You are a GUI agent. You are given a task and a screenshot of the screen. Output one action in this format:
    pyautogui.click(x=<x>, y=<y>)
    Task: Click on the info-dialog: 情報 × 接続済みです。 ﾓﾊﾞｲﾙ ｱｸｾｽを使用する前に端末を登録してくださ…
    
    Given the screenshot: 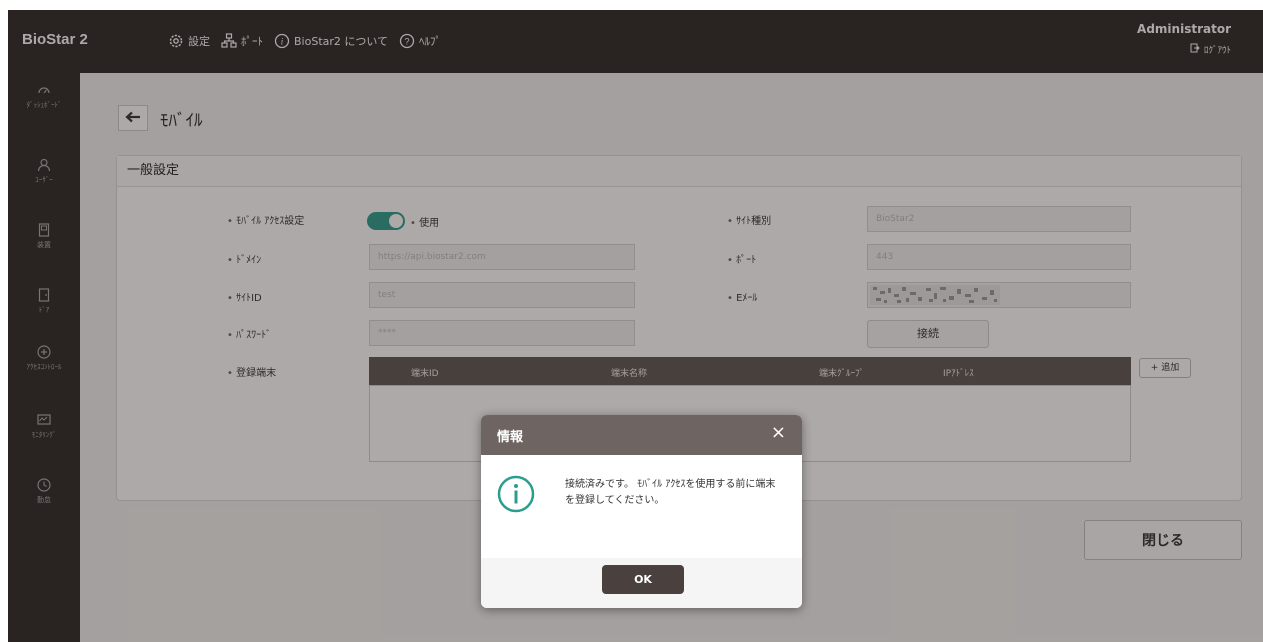 What is the action you would take?
    pyautogui.click(x=641, y=511)
    